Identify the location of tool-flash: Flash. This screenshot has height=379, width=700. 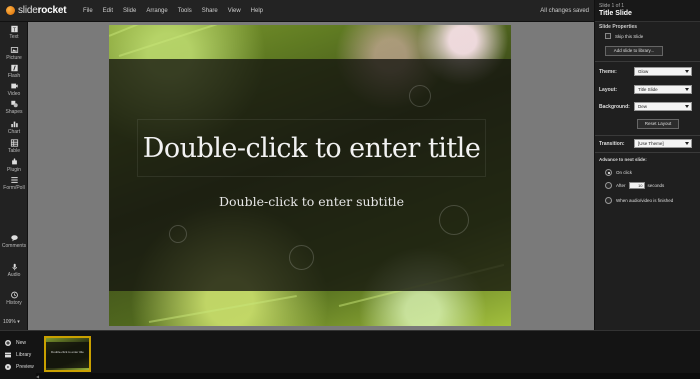
(14, 71).